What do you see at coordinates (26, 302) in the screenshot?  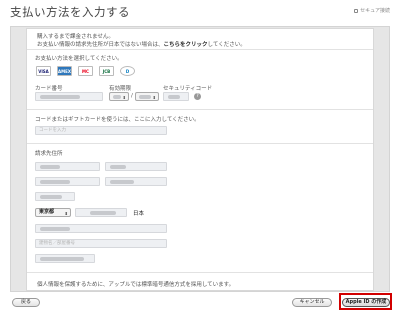 I see `back-button: 戻る` at bounding box center [26, 302].